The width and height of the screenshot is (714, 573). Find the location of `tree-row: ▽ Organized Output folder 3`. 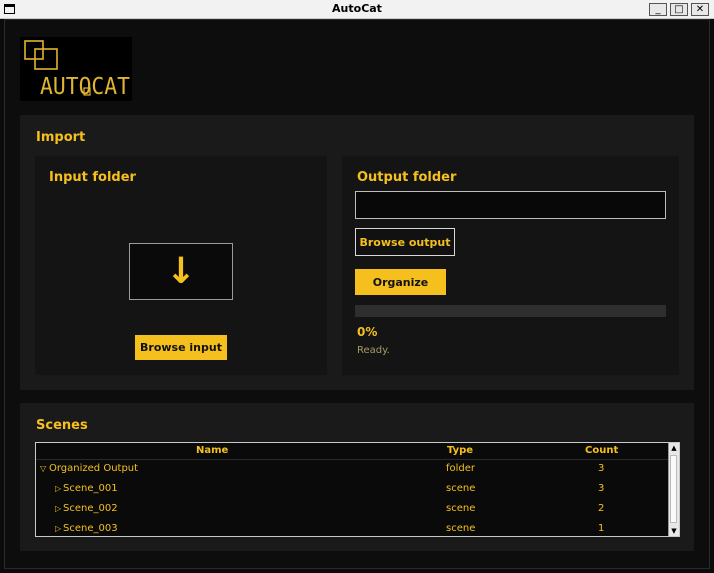

tree-row: ▽ Organized Output folder 3 is located at coordinates (352, 470).